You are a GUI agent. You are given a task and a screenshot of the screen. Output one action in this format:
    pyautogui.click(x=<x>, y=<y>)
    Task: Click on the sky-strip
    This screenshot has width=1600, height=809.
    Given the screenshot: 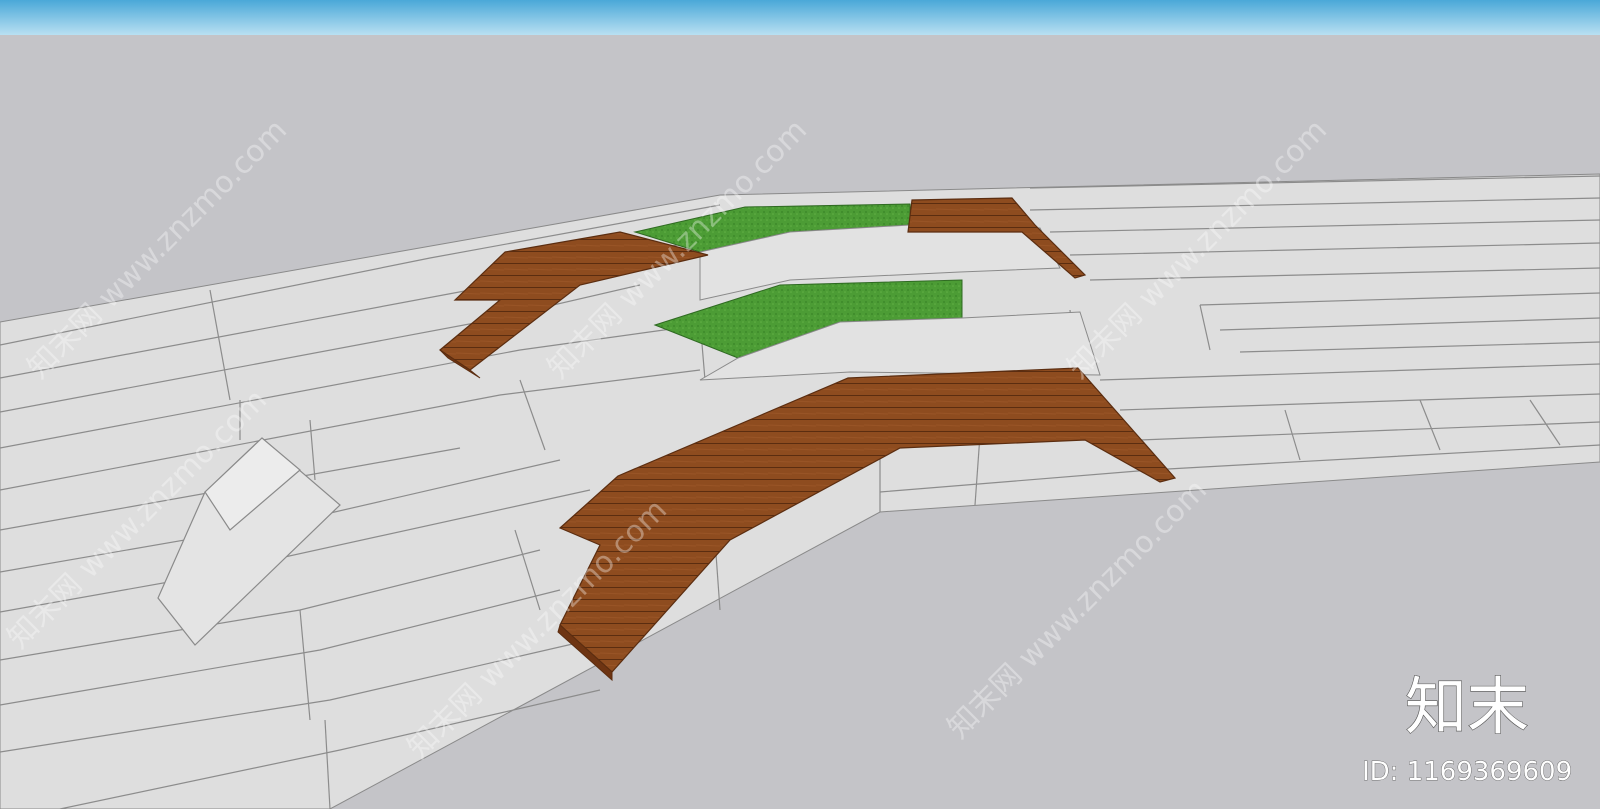 What is the action you would take?
    pyautogui.click(x=800, y=17)
    